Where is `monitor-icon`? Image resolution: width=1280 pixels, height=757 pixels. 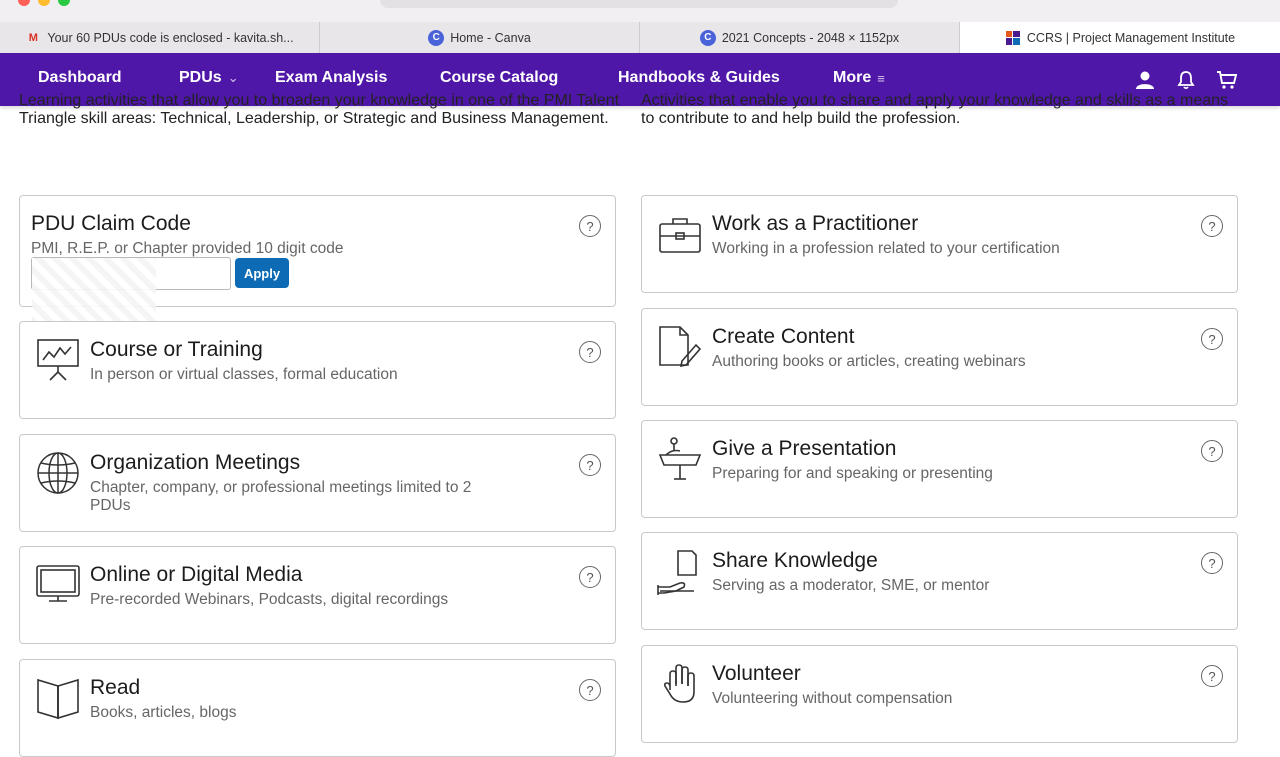
monitor-icon is located at coordinates (58, 585).